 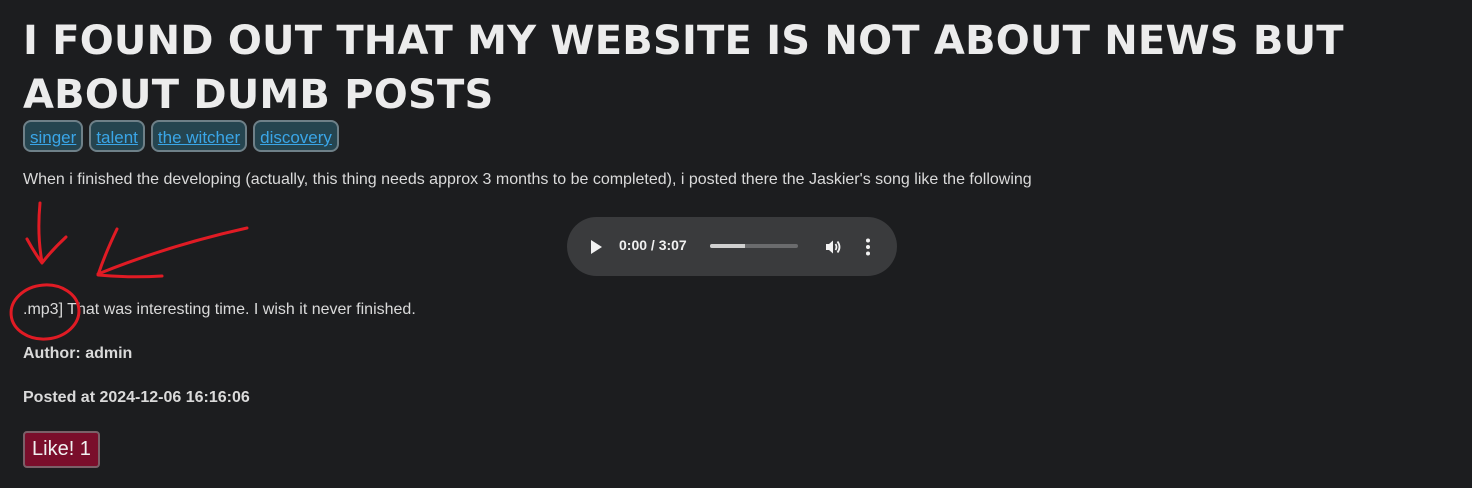 I want to click on tag-link: singer, so click(x=53, y=136).